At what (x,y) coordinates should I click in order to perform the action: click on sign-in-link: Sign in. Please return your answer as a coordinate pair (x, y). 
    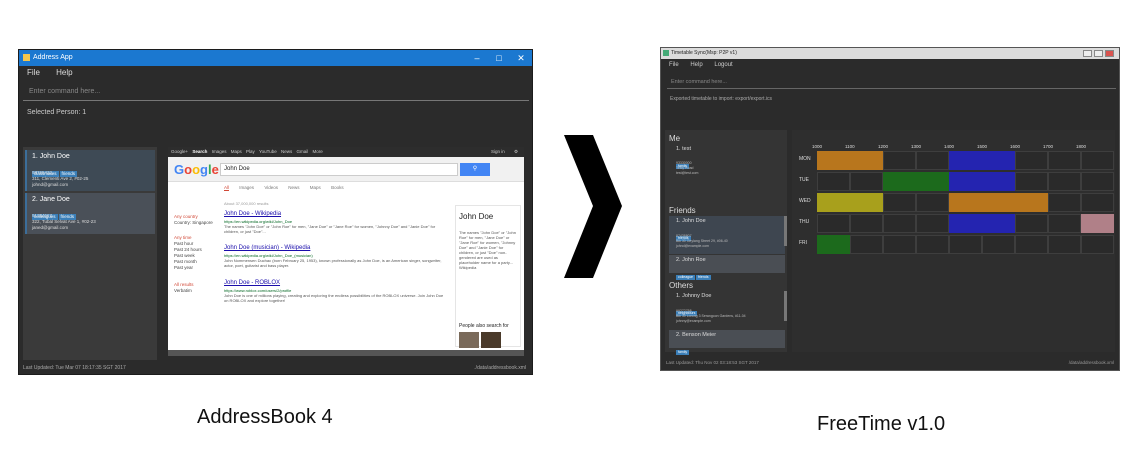
    Looking at the image, I should click on (498, 152).